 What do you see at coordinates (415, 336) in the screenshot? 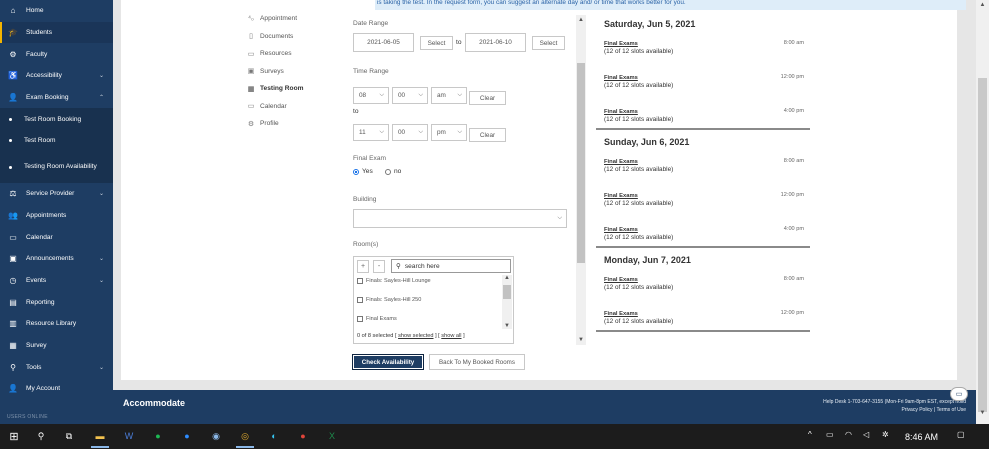
I see `show-selected-link: show selected` at bounding box center [415, 336].